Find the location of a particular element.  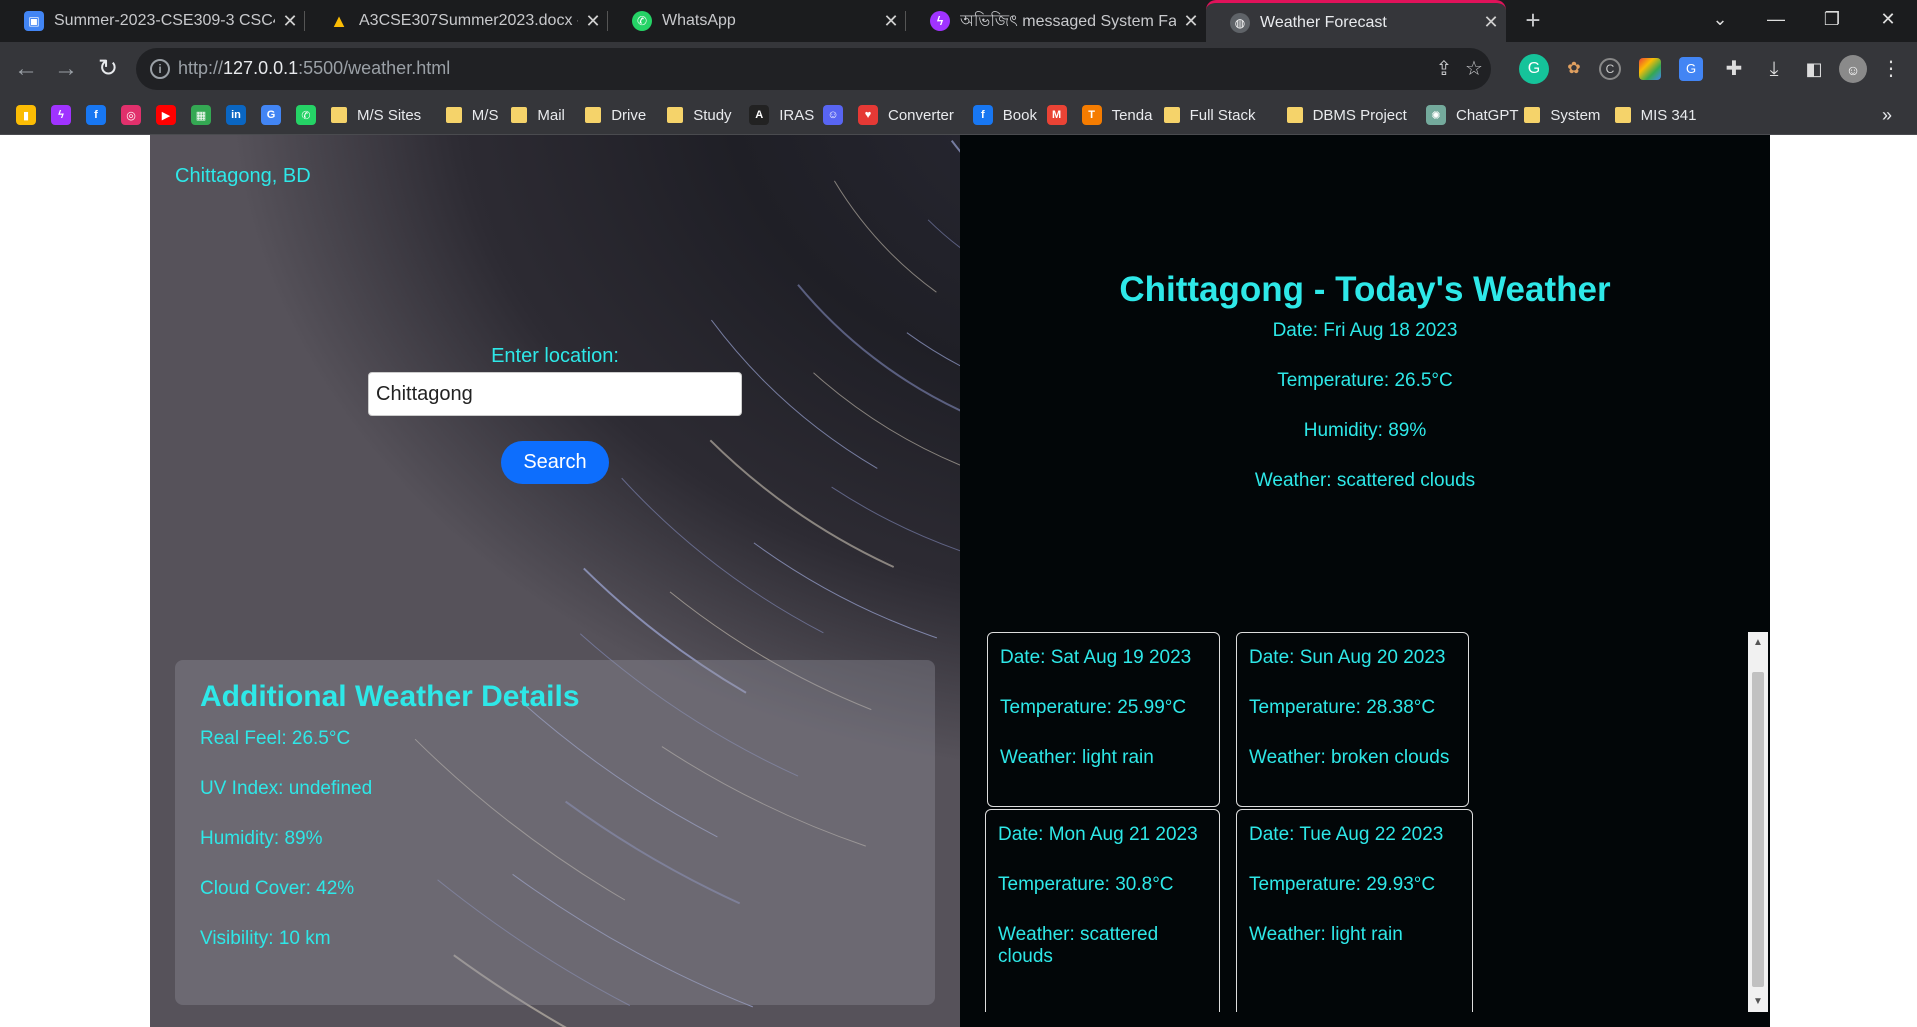

scrollbar-thumb is located at coordinates (1758, 829).